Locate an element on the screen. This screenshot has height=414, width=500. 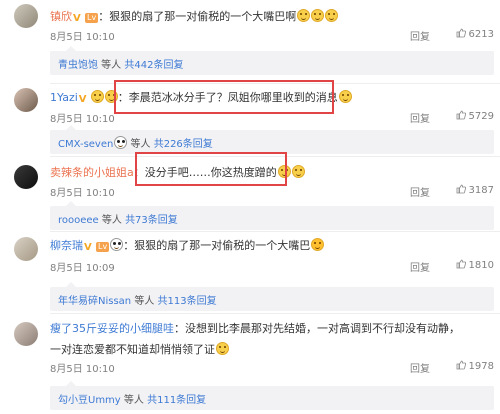
more-replies-link: 共111条回复 is located at coordinates (176, 400).